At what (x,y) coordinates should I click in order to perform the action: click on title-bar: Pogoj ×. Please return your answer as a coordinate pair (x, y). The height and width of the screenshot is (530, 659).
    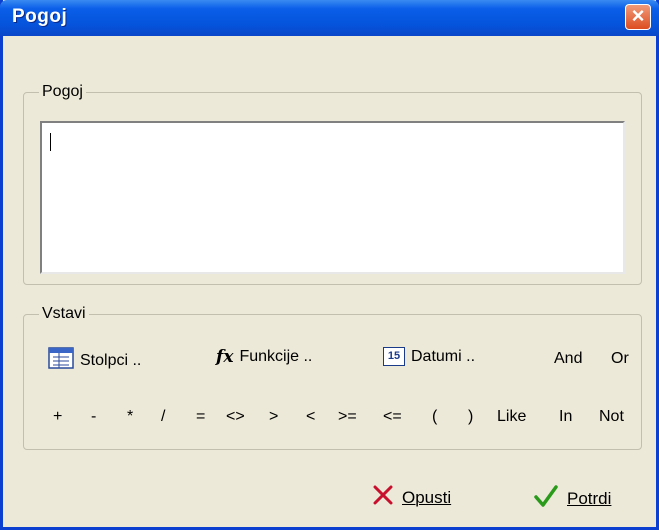
    Looking at the image, I should click on (329, 18).